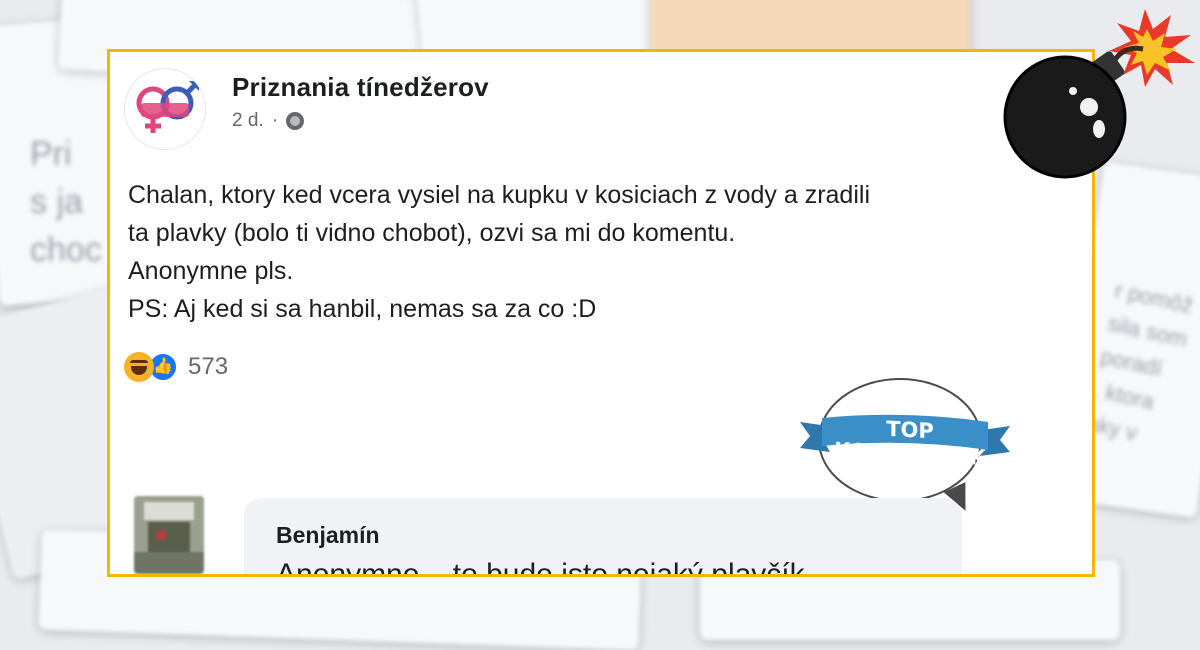 The width and height of the screenshot is (1200, 650). What do you see at coordinates (66, 202) in the screenshot?
I see `background-blur-text-left: Pri s ja choc` at bounding box center [66, 202].